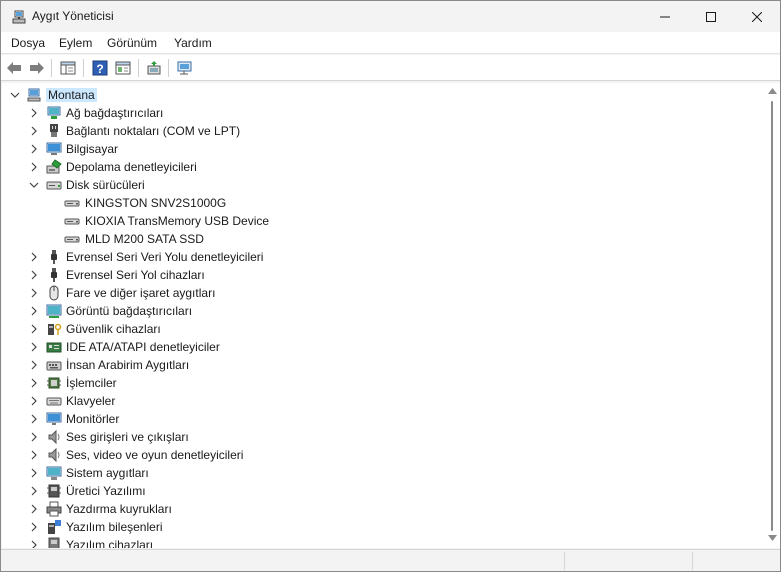  I want to click on tree-device-item: KINGSTON SNV2S1000G, so click(382, 203).